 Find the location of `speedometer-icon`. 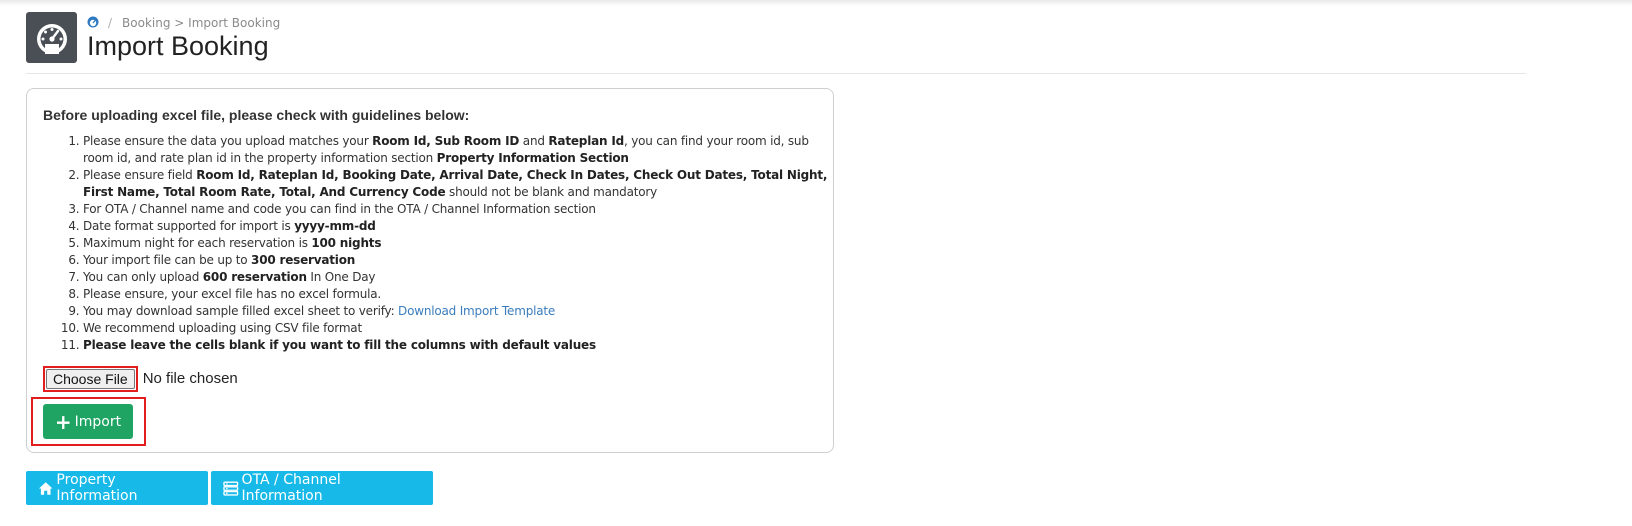

speedometer-icon is located at coordinates (51, 37).